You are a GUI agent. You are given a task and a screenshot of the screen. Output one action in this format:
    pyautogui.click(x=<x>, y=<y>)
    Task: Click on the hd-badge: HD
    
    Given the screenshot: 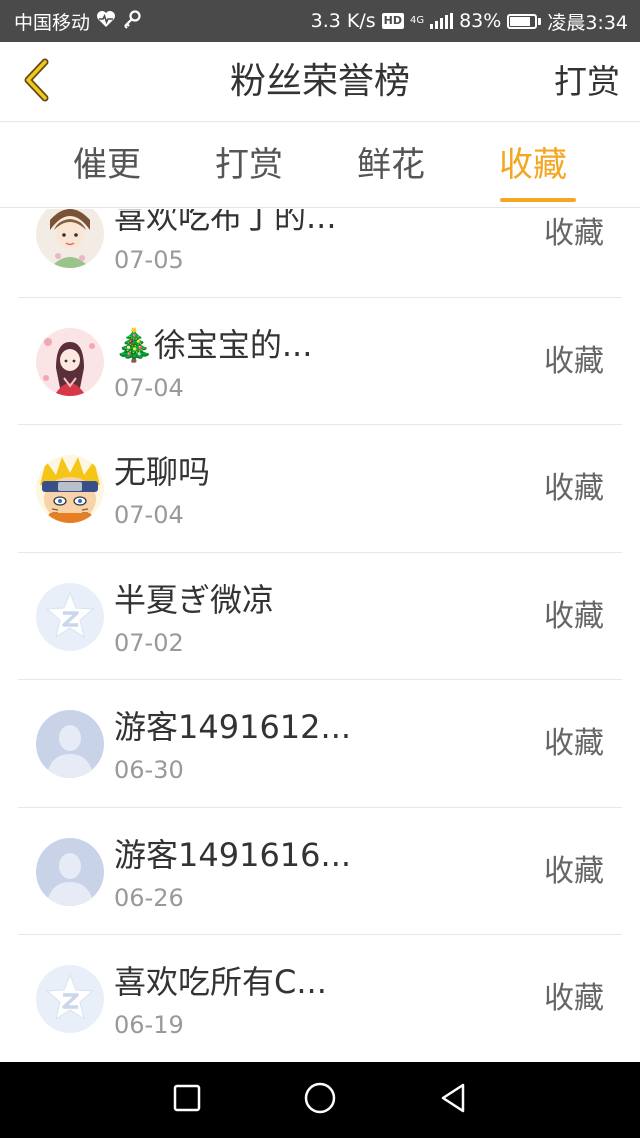 What is the action you would take?
    pyautogui.click(x=392, y=21)
    